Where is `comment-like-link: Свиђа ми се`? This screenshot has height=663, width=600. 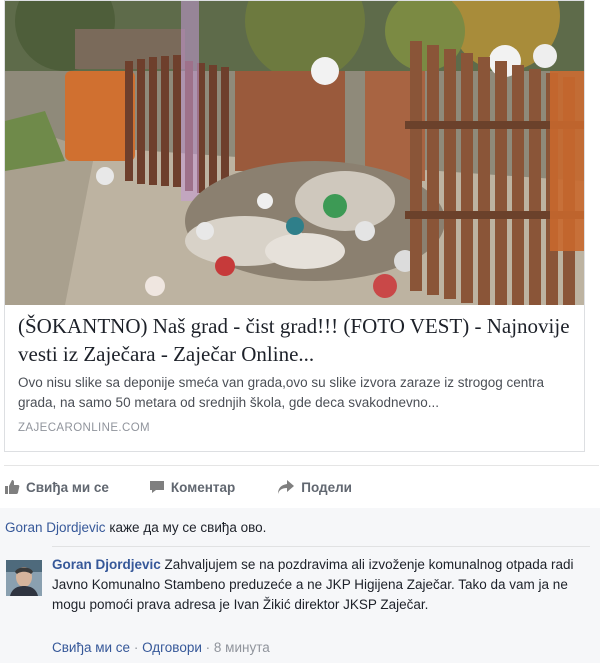 comment-like-link: Свиђа ми се is located at coordinates (91, 647).